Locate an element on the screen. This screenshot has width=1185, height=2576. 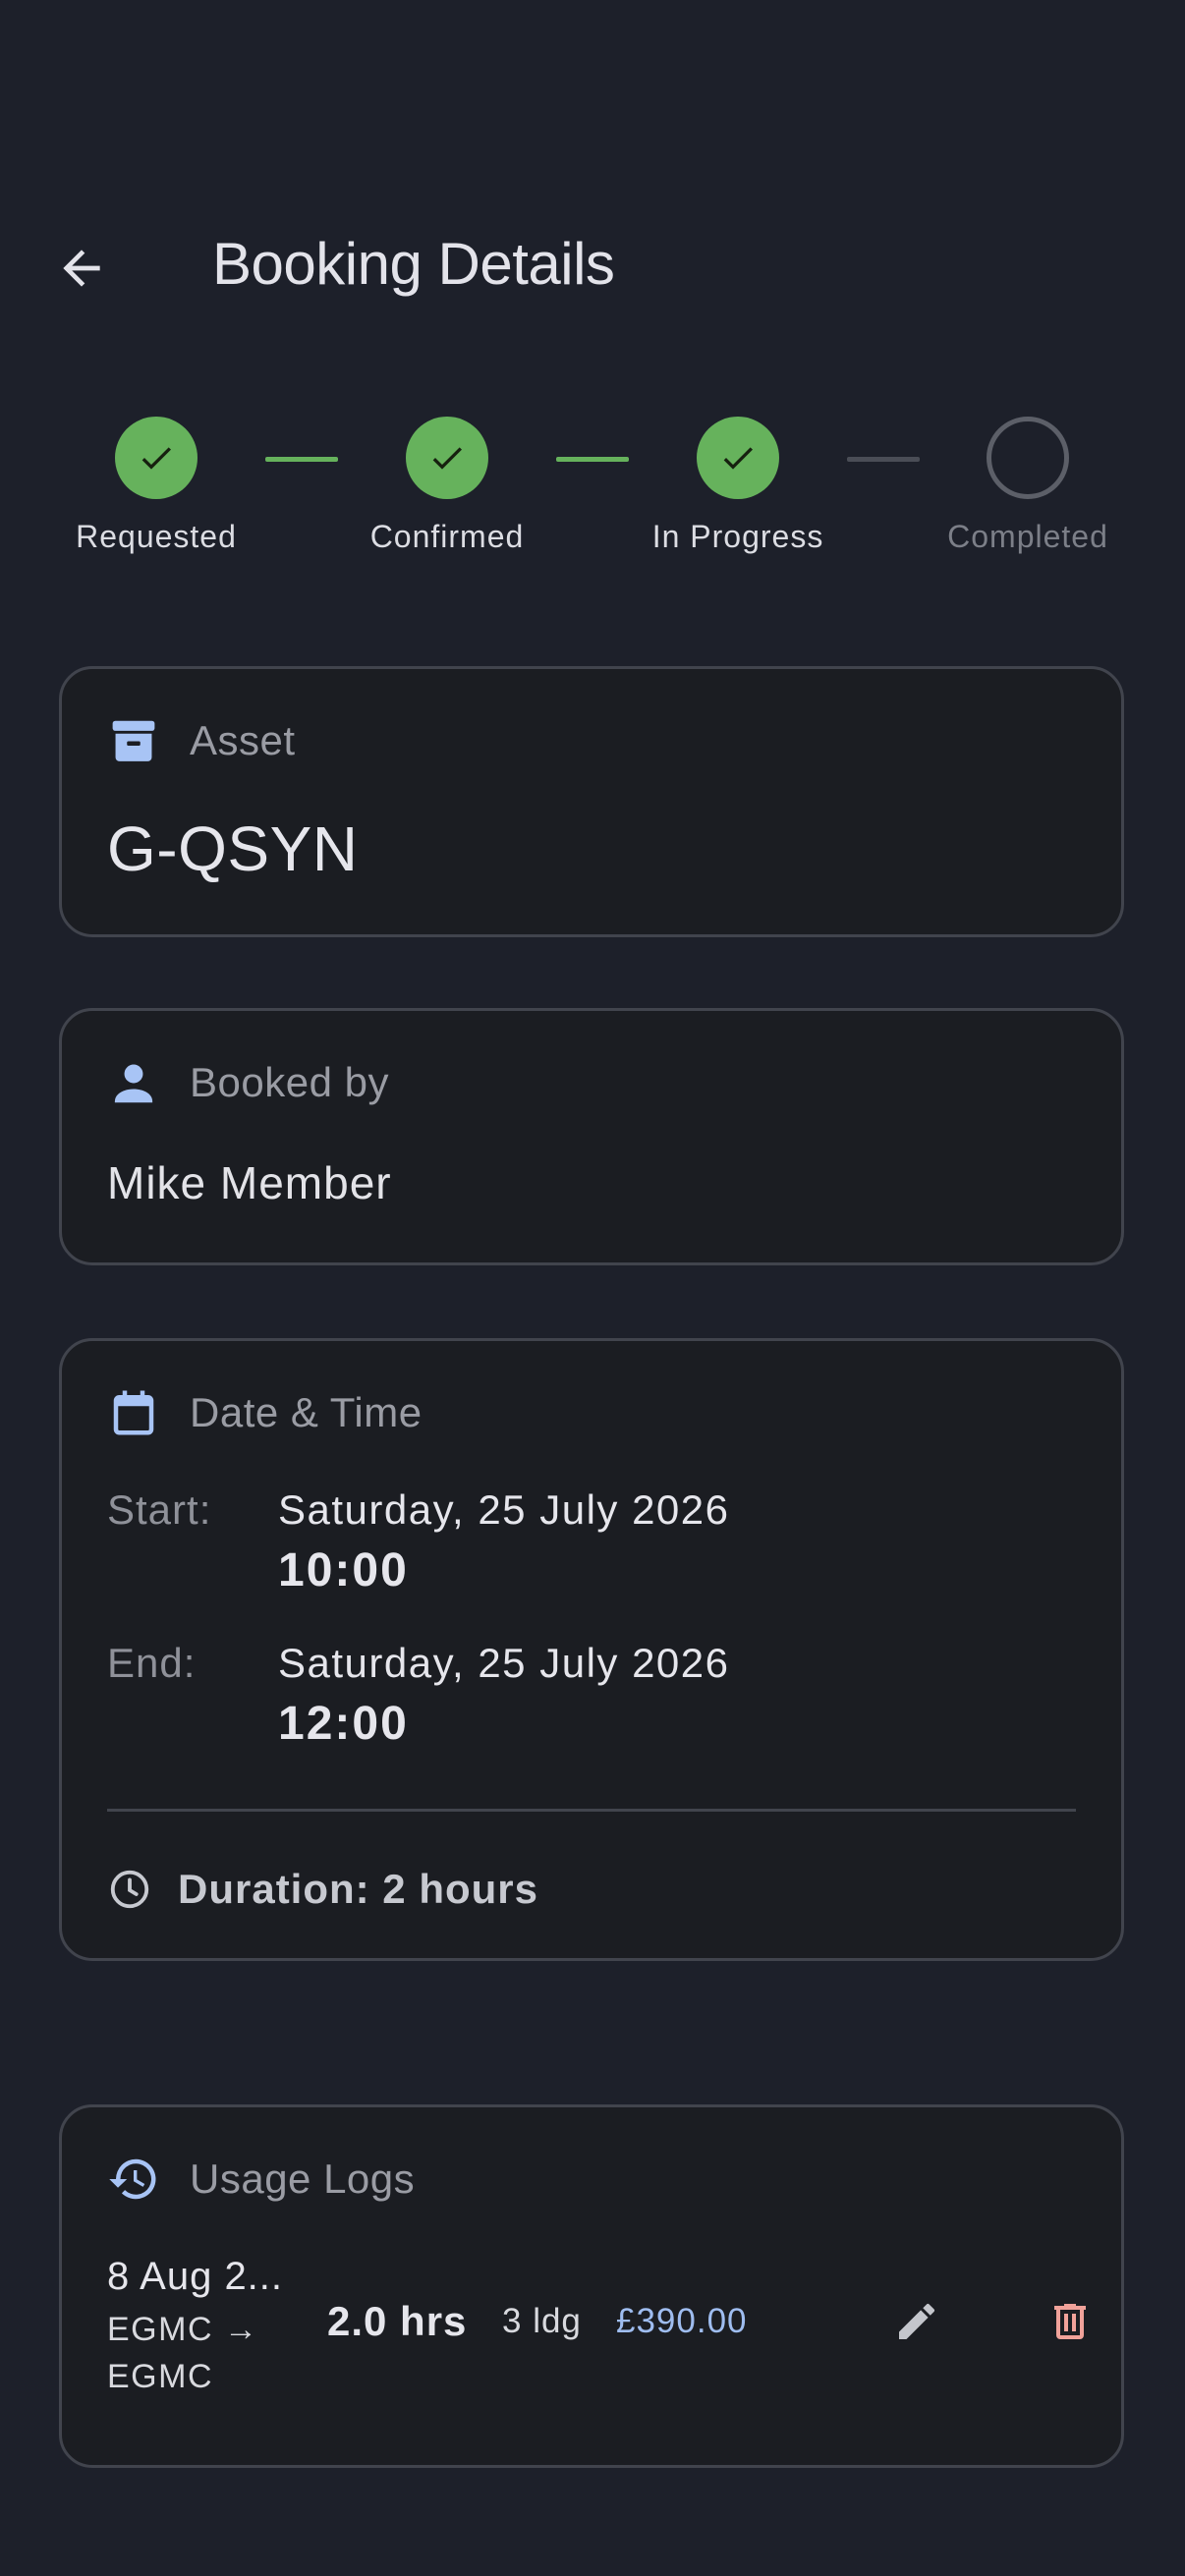
start-time: 10:00 is located at coordinates (344, 1570).